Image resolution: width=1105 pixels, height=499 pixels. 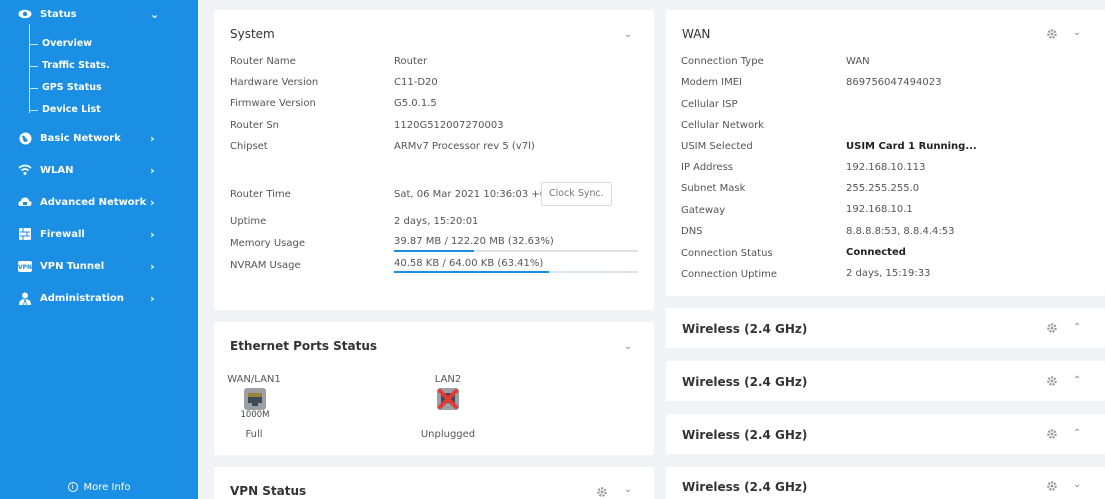 I want to click on sidebar-item-wlan: WLAN ›, so click(x=99, y=170).